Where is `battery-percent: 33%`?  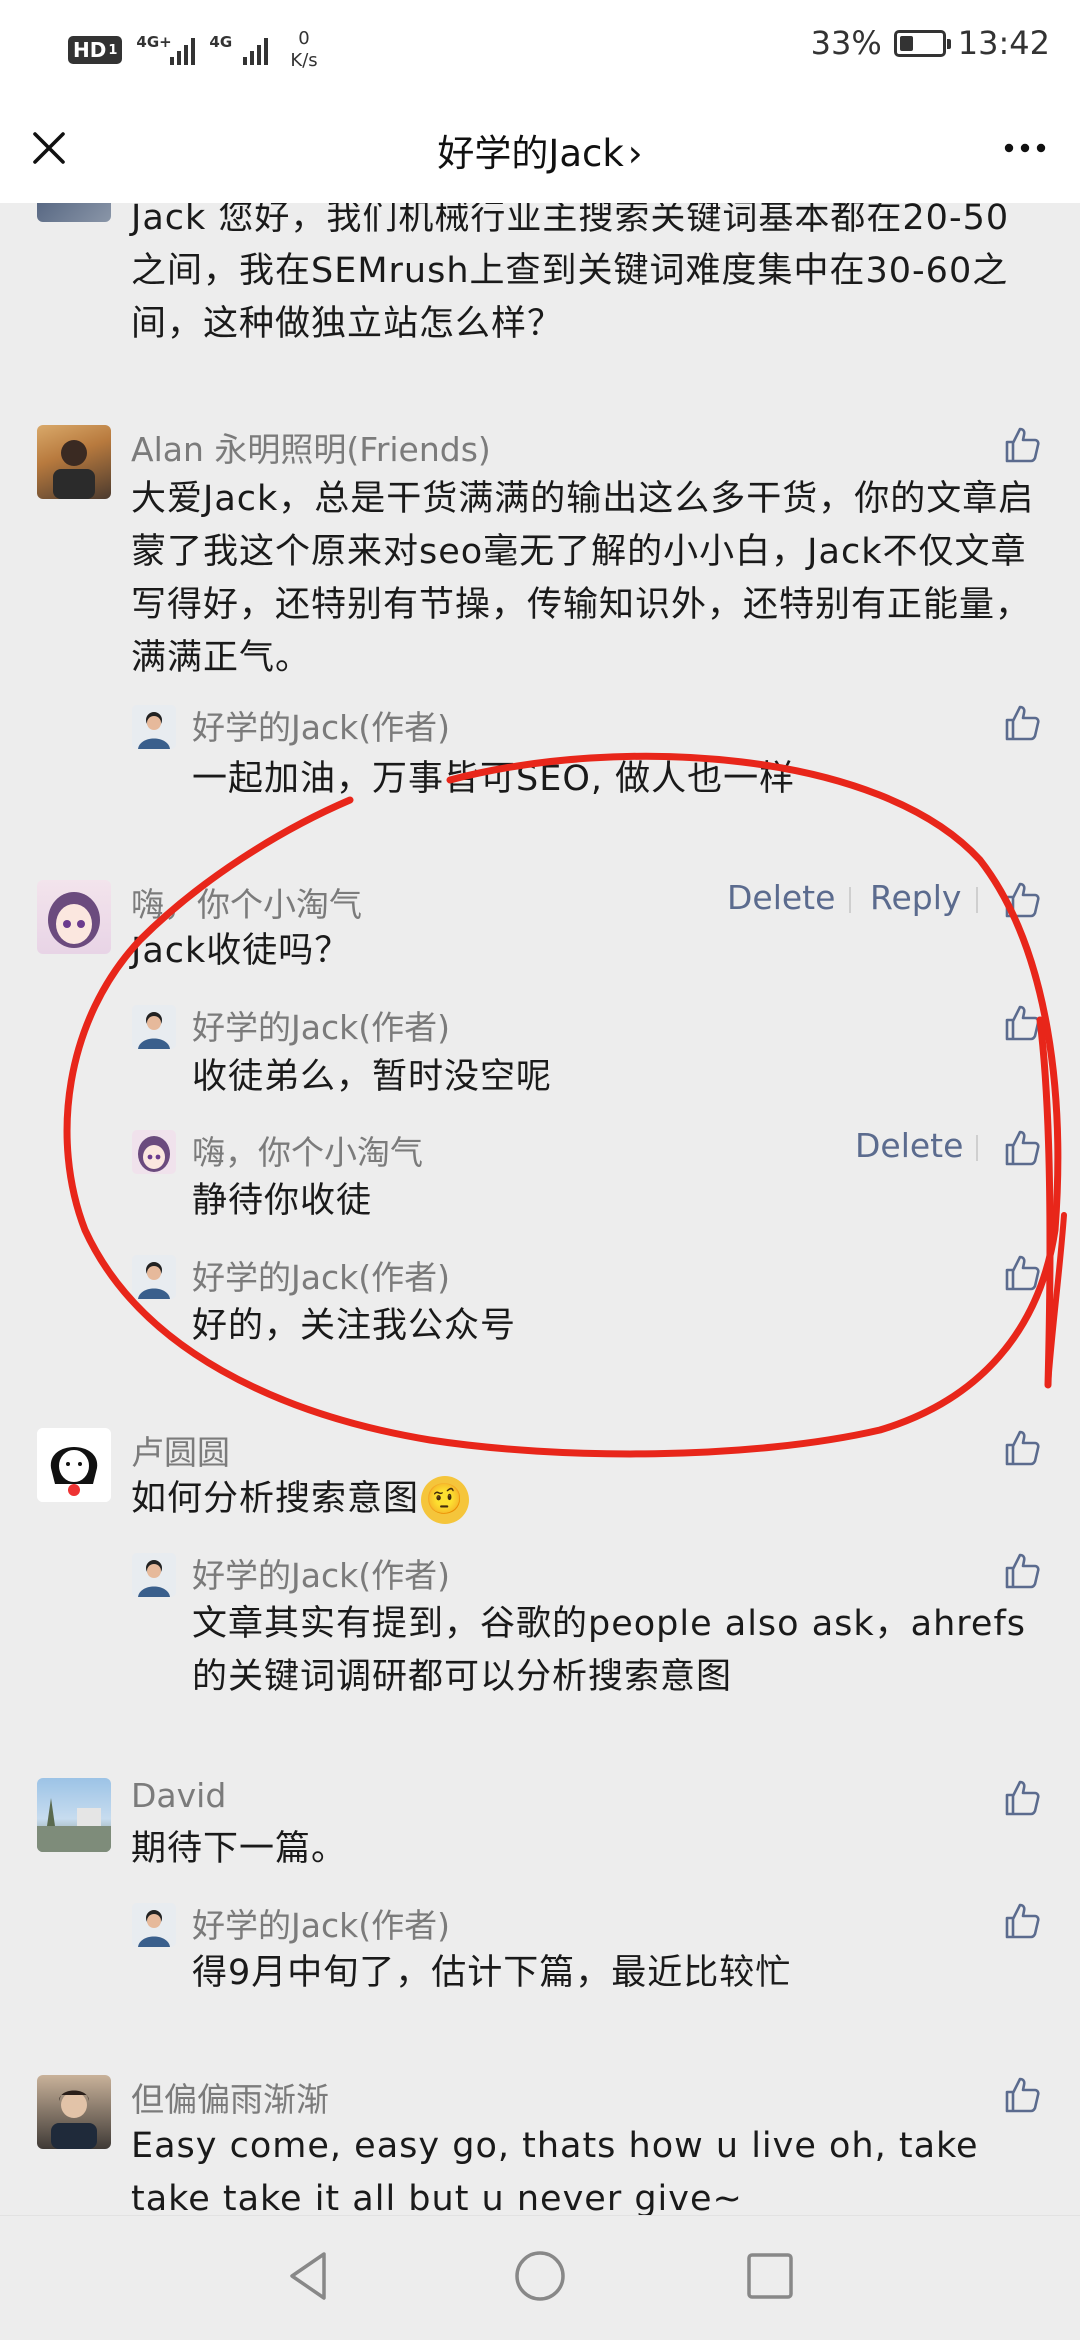 battery-percent: 33% is located at coordinates (846, 43).